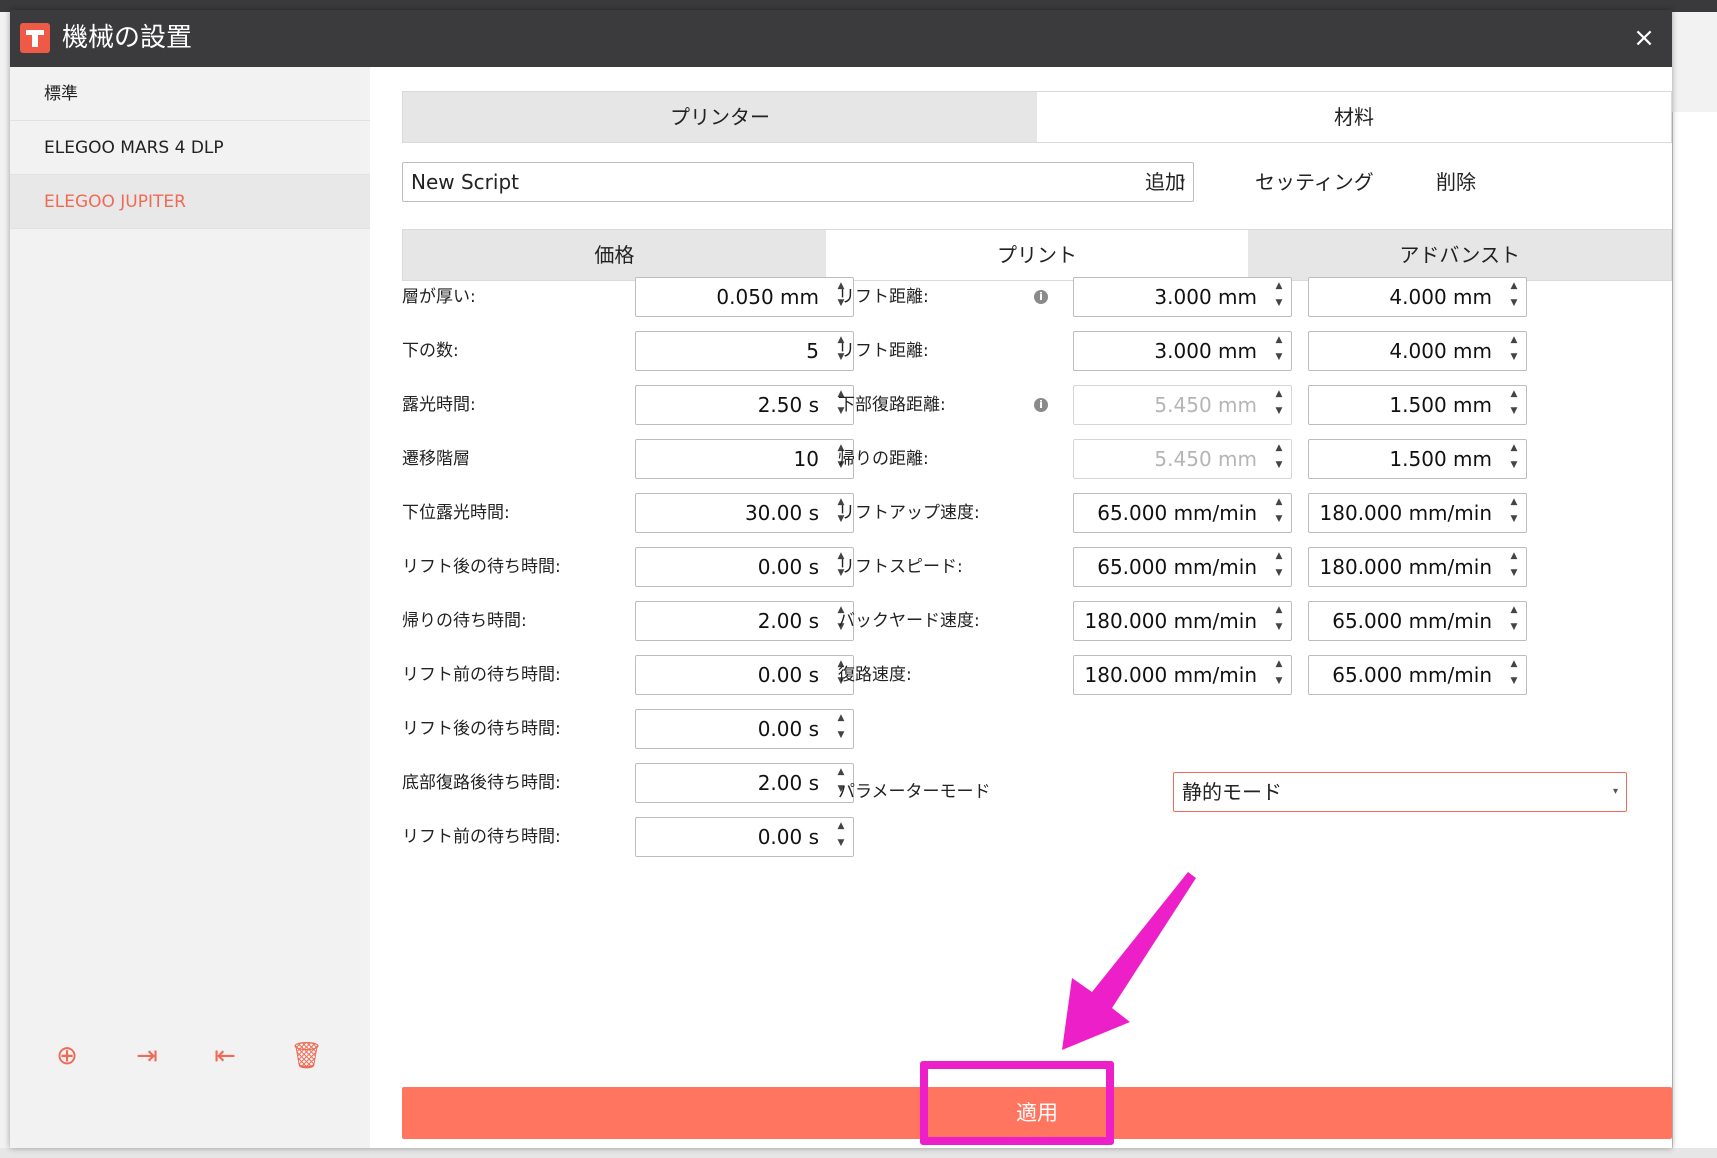  Describe the element at coordinates (190, 94) in the screenshot. I see `sidebar-item-0: 標準` at that location.